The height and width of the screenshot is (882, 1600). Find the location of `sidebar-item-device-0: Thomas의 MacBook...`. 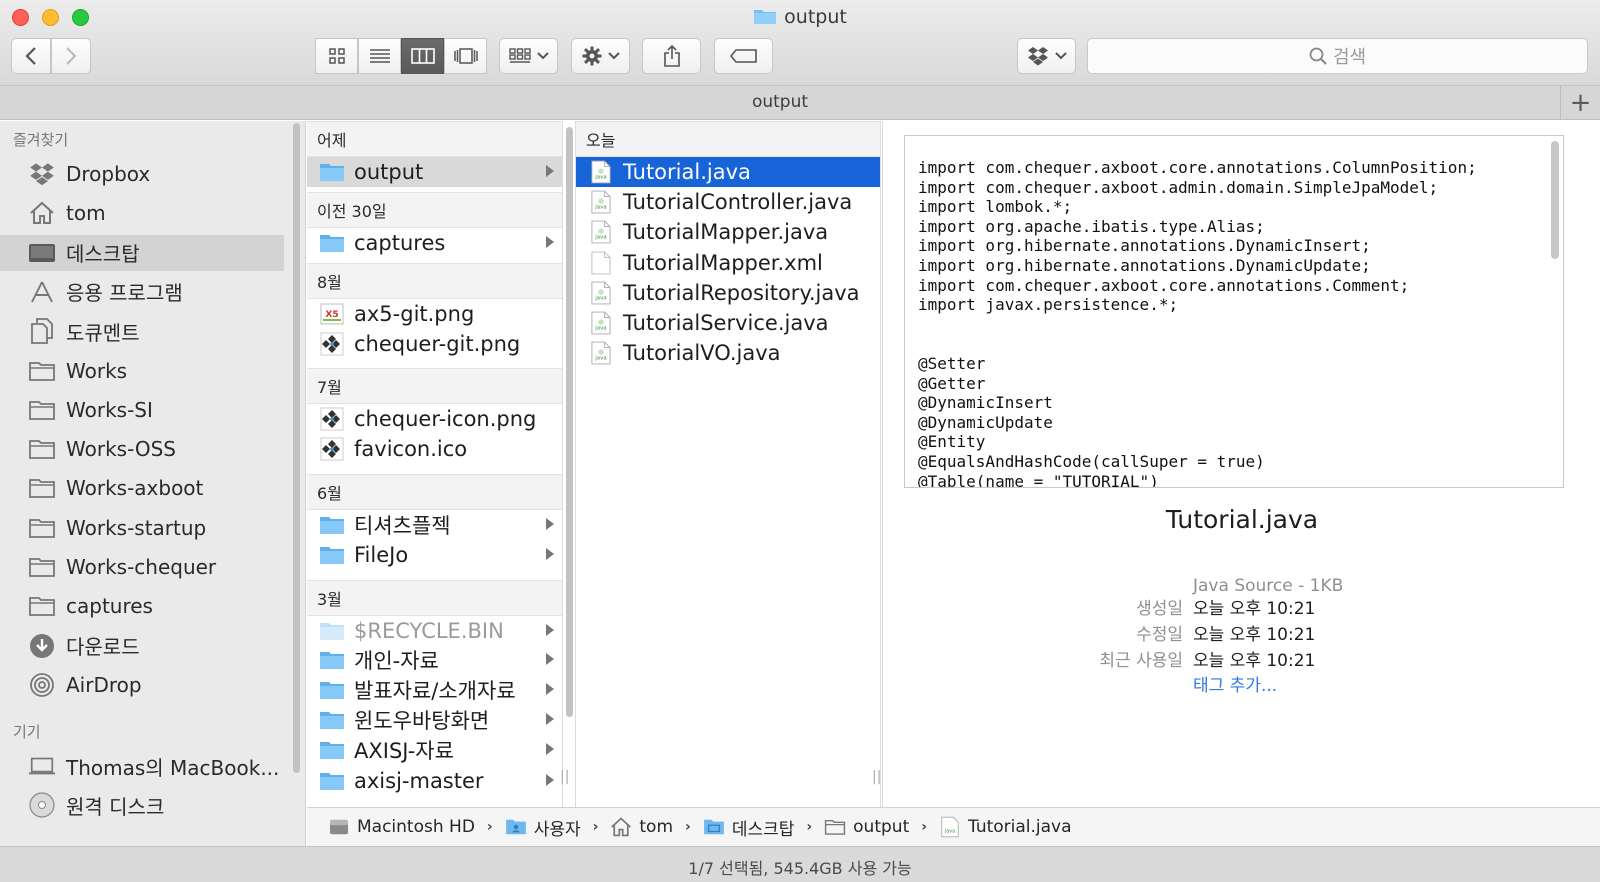

sidebar-item-device-0: Thomas의 MacBook... is located at coordinates (142, 766).